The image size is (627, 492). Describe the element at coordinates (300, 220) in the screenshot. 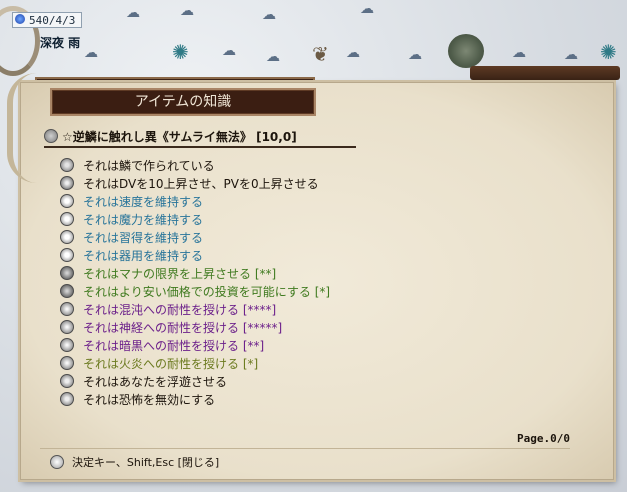

I see `property-row: それは魔力を維持する` at that location.